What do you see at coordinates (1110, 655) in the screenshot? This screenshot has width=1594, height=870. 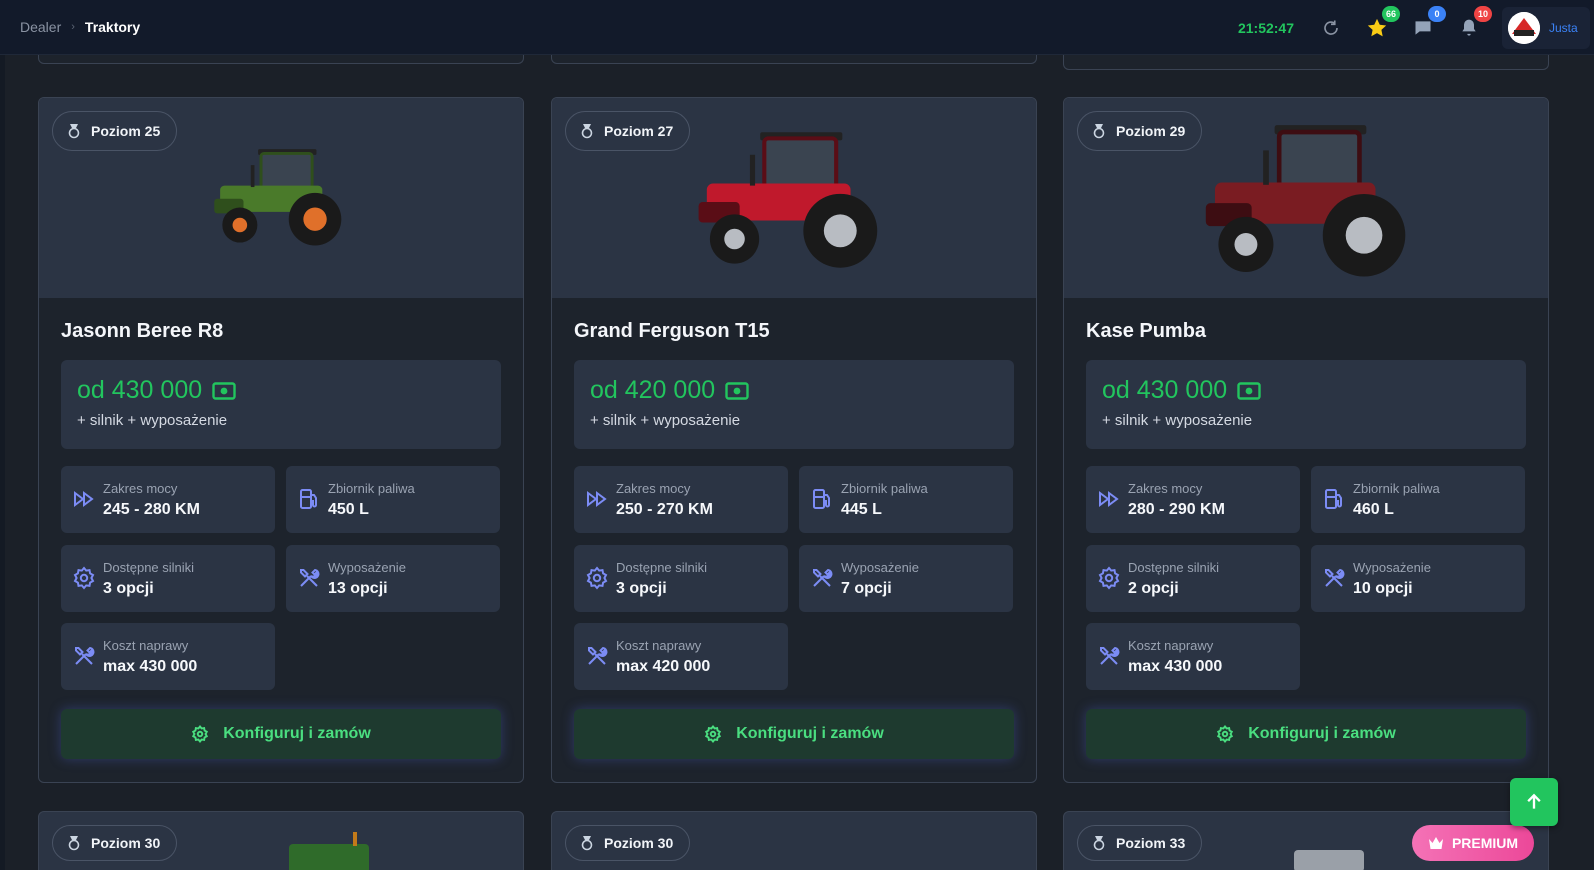 I see `tools-icon` at bounding box center [1110, 655].